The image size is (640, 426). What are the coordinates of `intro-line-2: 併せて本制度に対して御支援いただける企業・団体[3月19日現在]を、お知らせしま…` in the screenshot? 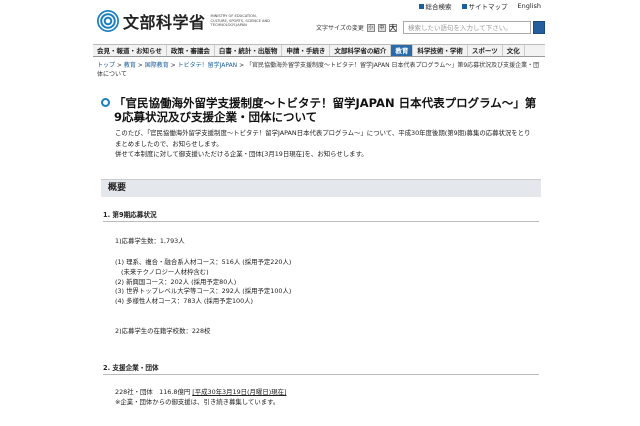 It's located at (241, 154).